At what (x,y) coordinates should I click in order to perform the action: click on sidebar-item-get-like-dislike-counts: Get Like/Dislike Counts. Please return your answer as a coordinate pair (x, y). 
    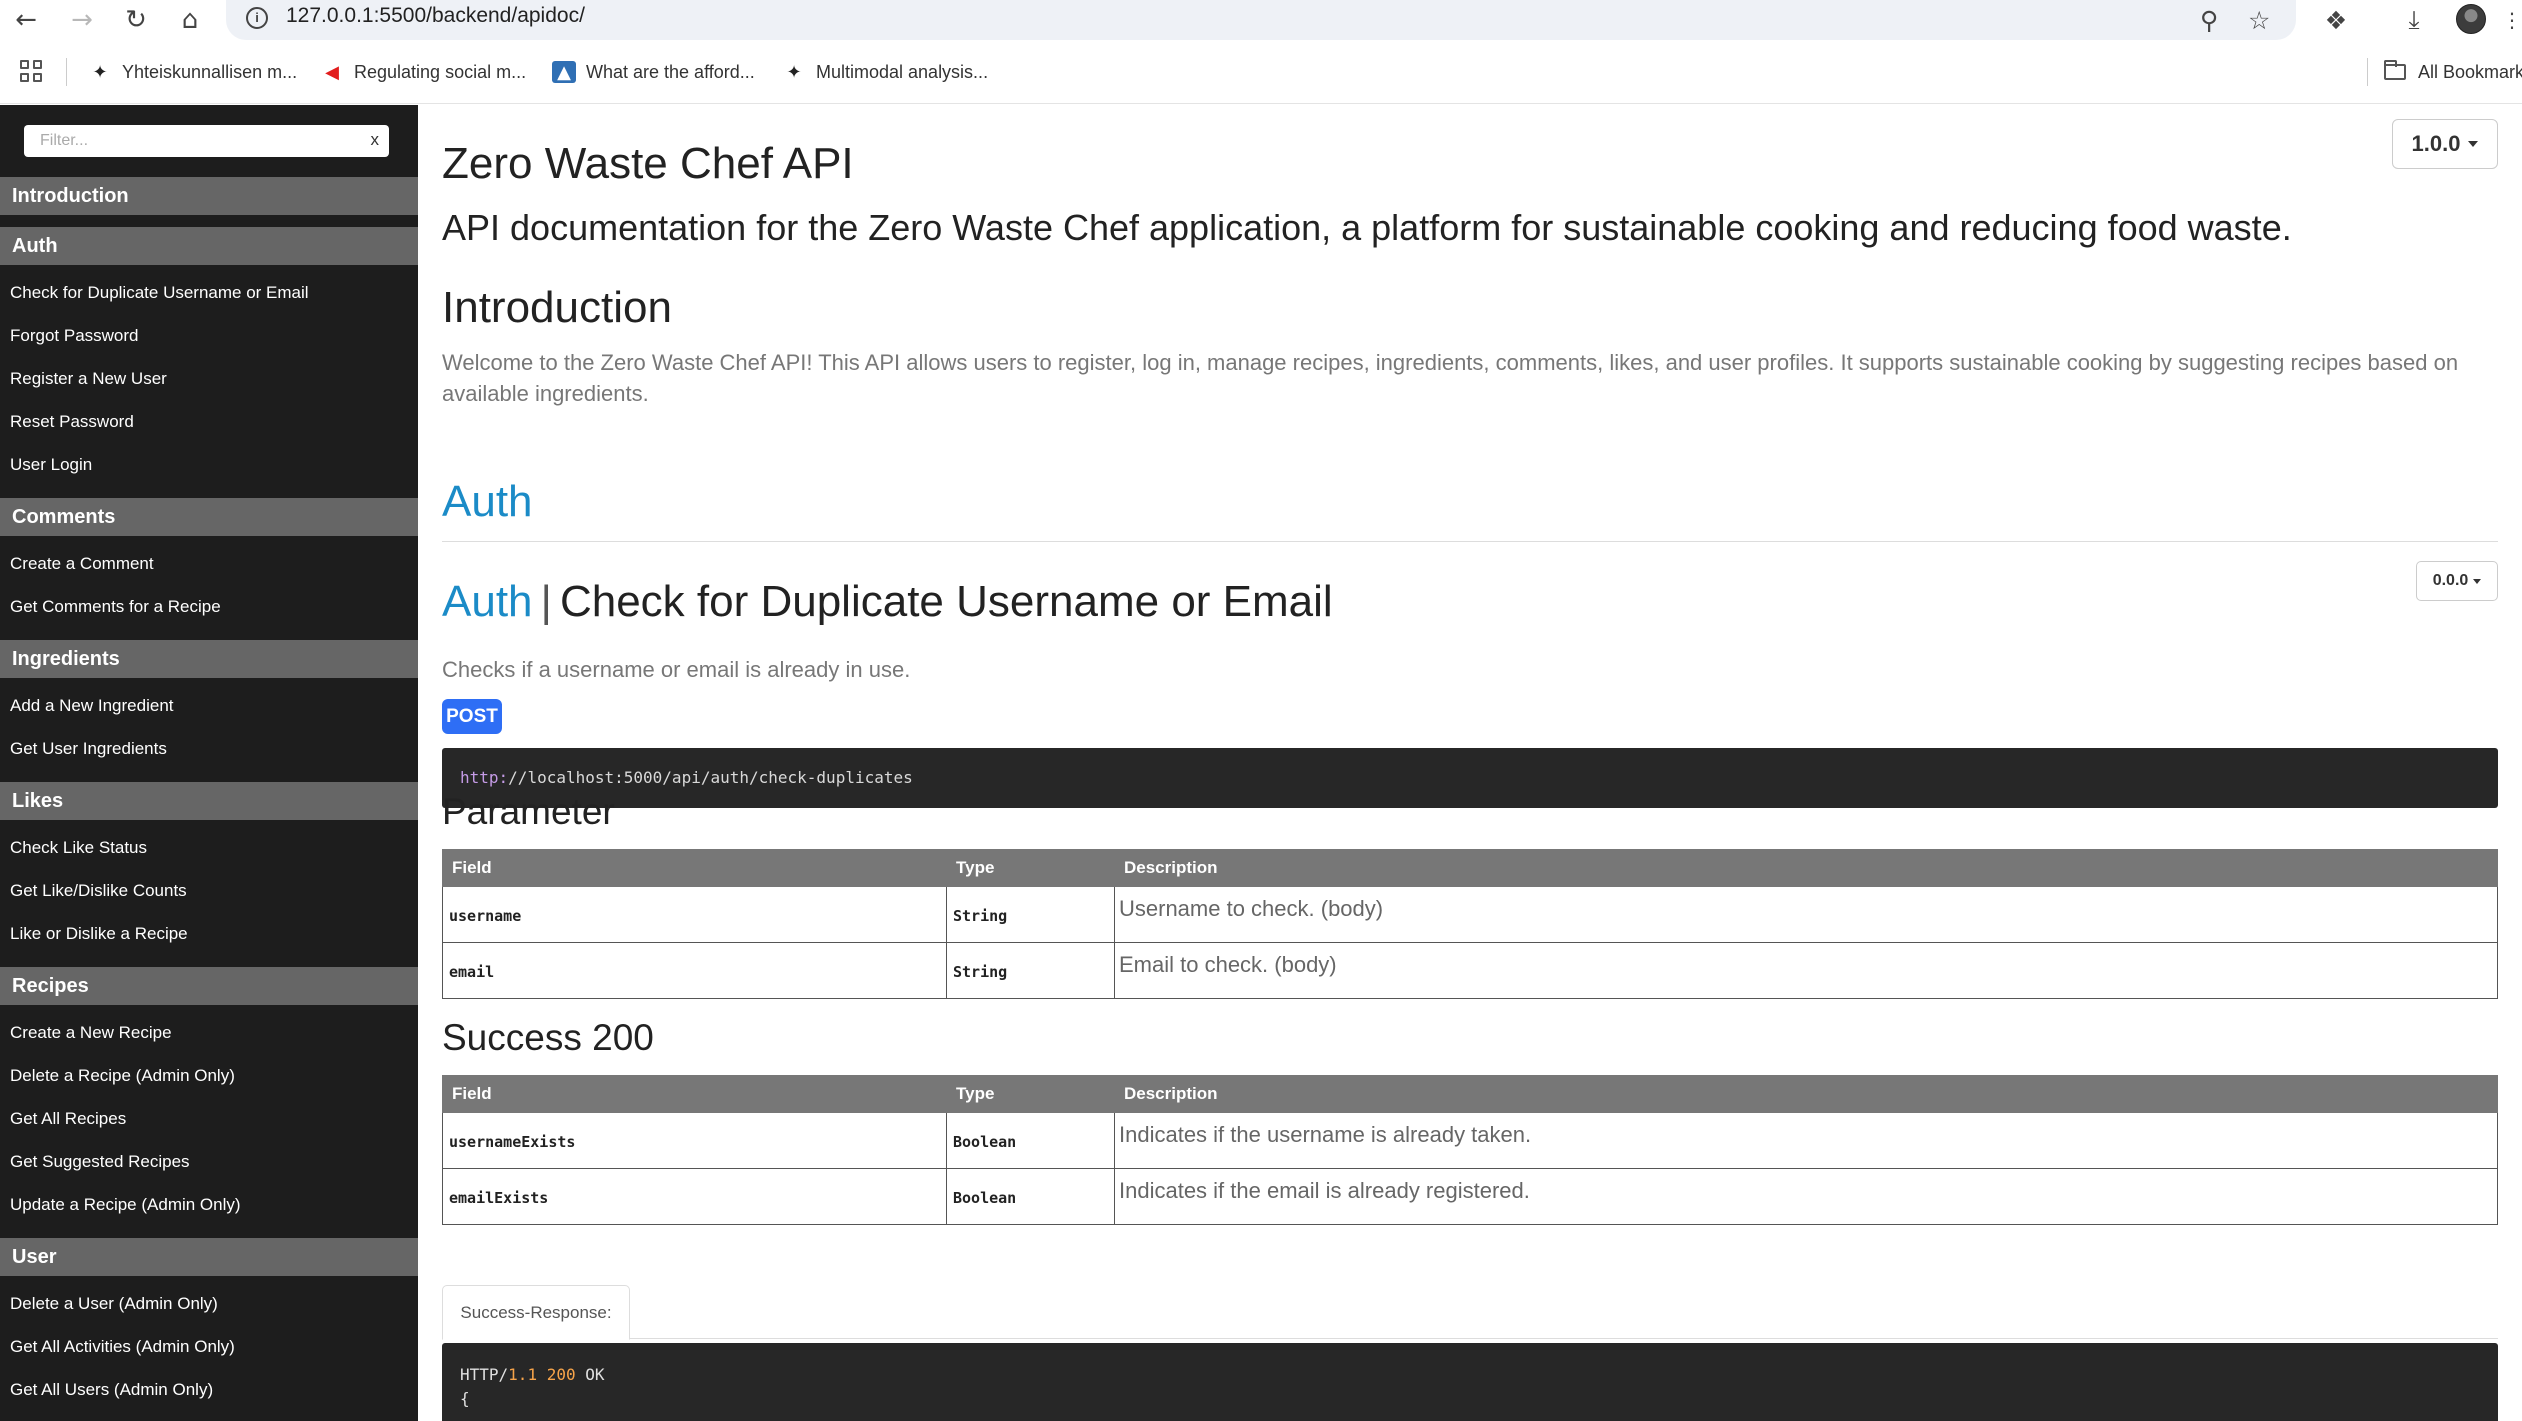
    Looking at the image, I should click on (209, 890).